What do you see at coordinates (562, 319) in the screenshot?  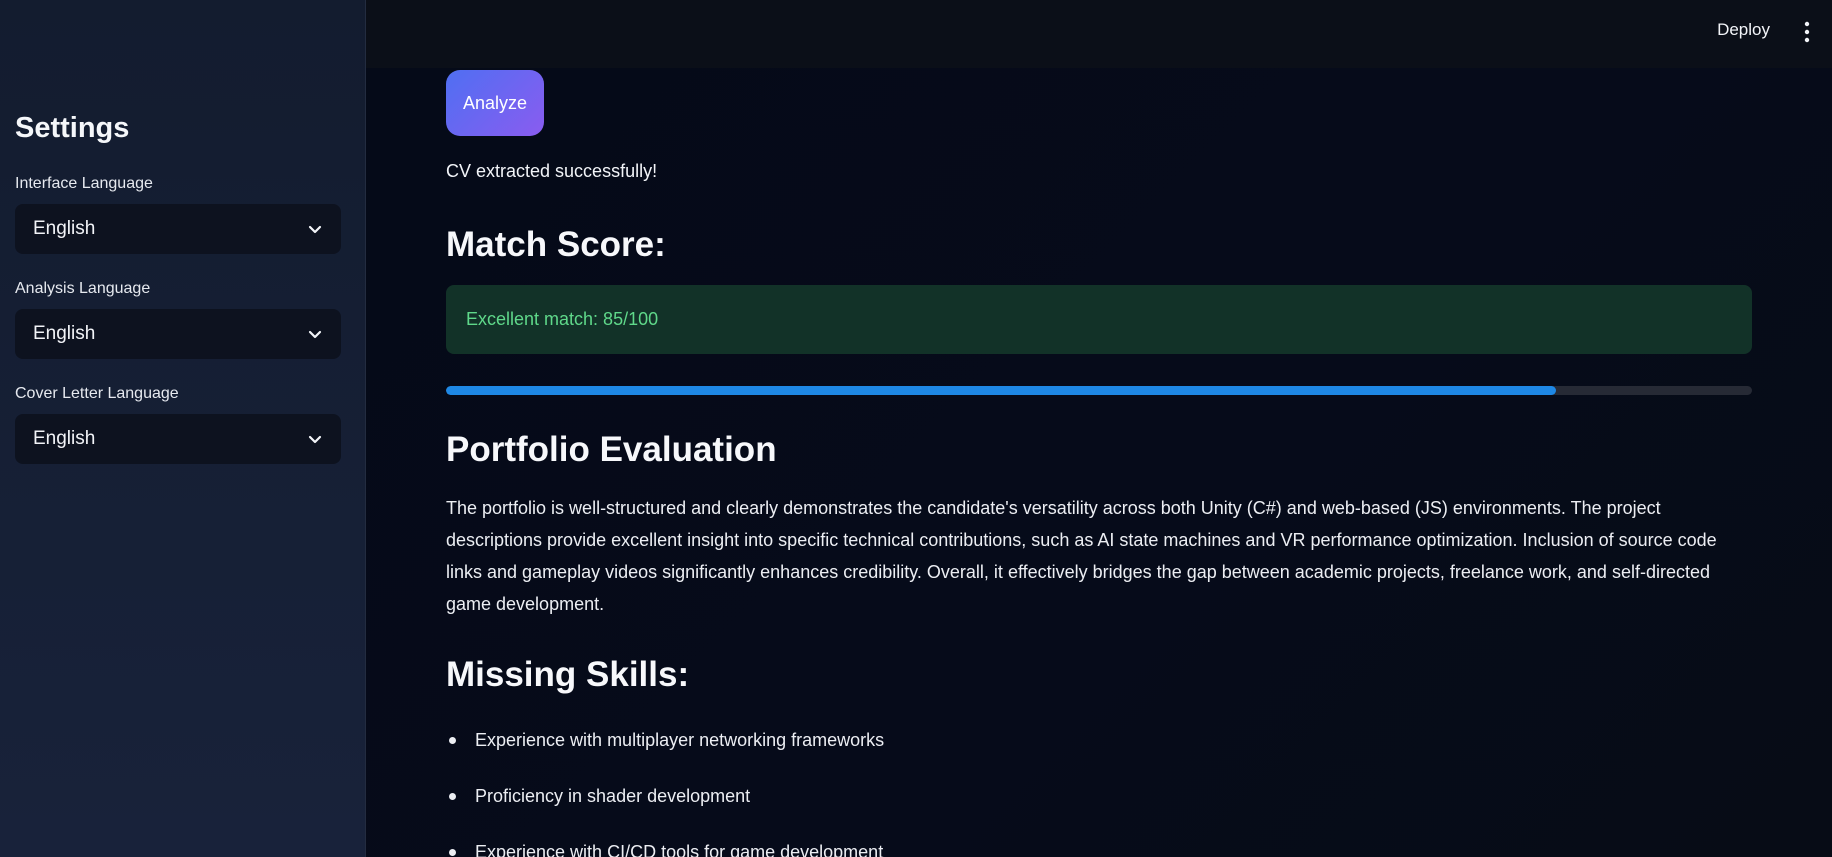 I see `score-message: Excellent match: 85/100` at bounding box center [562, 319].